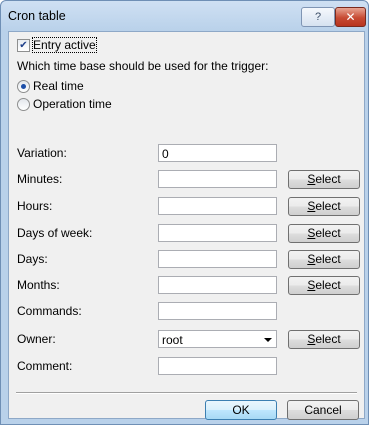  What do you see at coordinates (217, 285) in the screenshot?
I see `months-input` at bounding box center [217, 285].